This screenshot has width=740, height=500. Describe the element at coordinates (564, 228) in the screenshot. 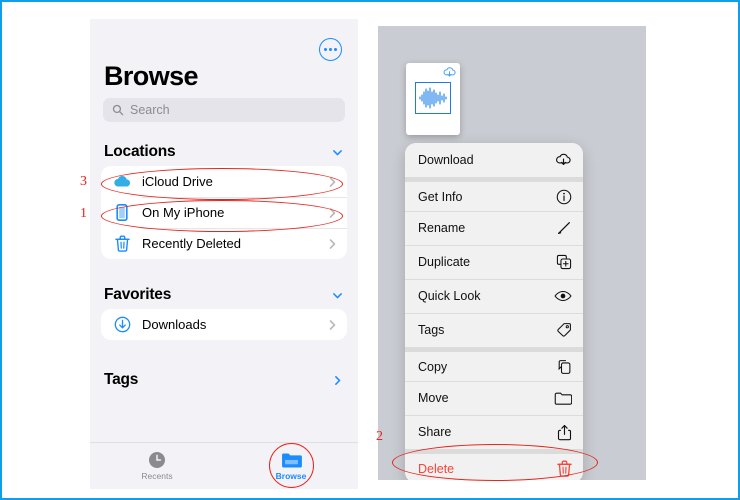

I see `pencil-icon` at that location.